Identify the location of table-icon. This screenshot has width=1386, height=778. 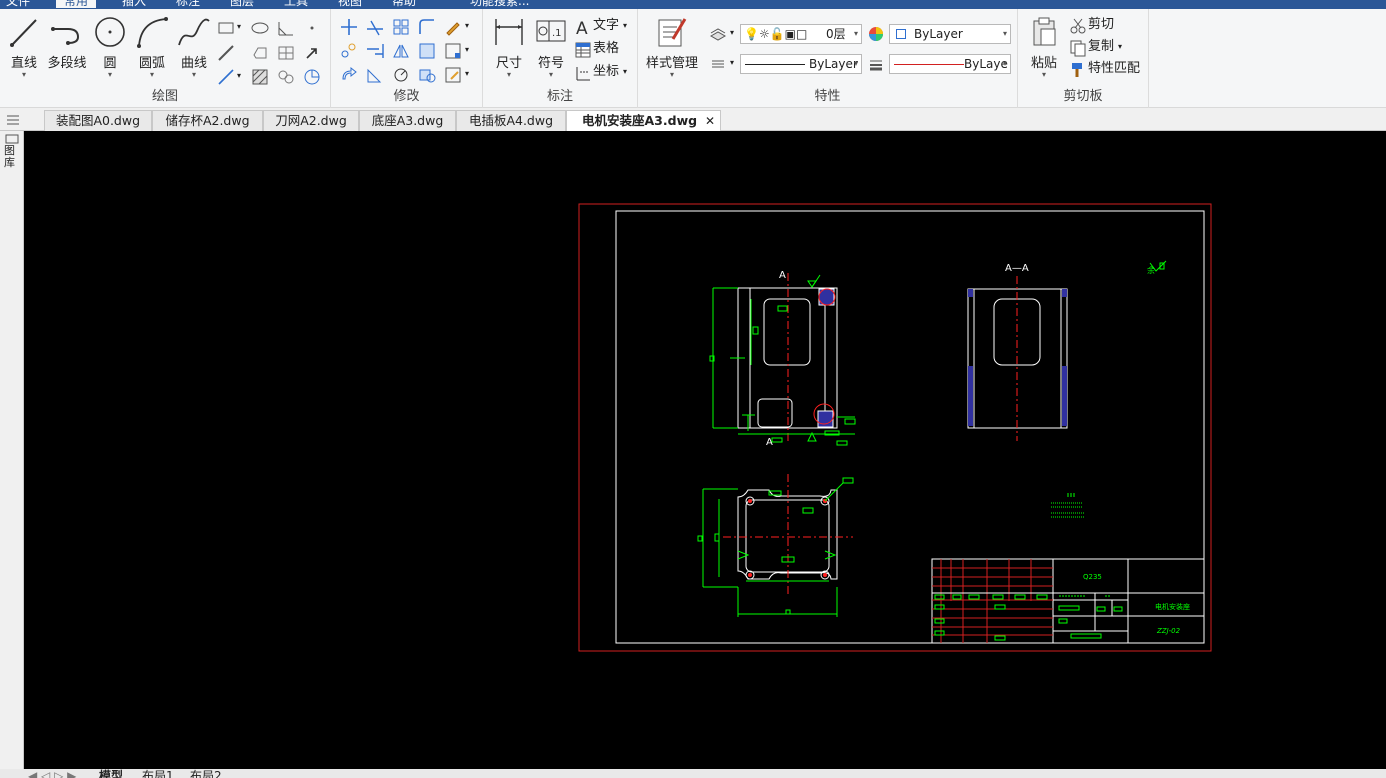
(583, 50).